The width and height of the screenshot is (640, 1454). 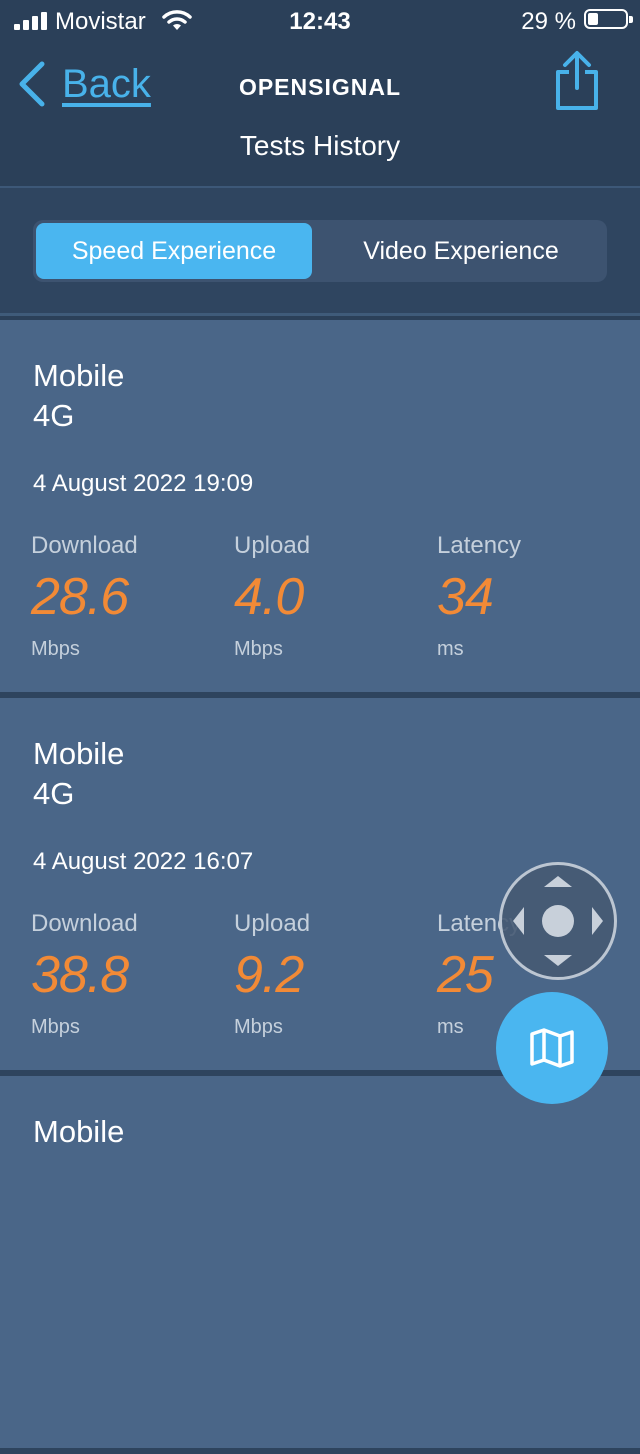 What do you see at coordinates (174, 251) in the screenshot?
I see `tab-speed-experience: Speed Experience` at bounding box center [174, 251].